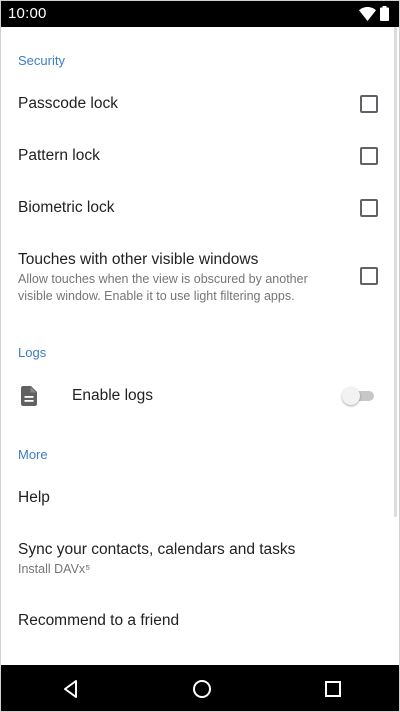 This screenshot has height=712, width=400. I want to click on help-title: Help, so click(34, 497).